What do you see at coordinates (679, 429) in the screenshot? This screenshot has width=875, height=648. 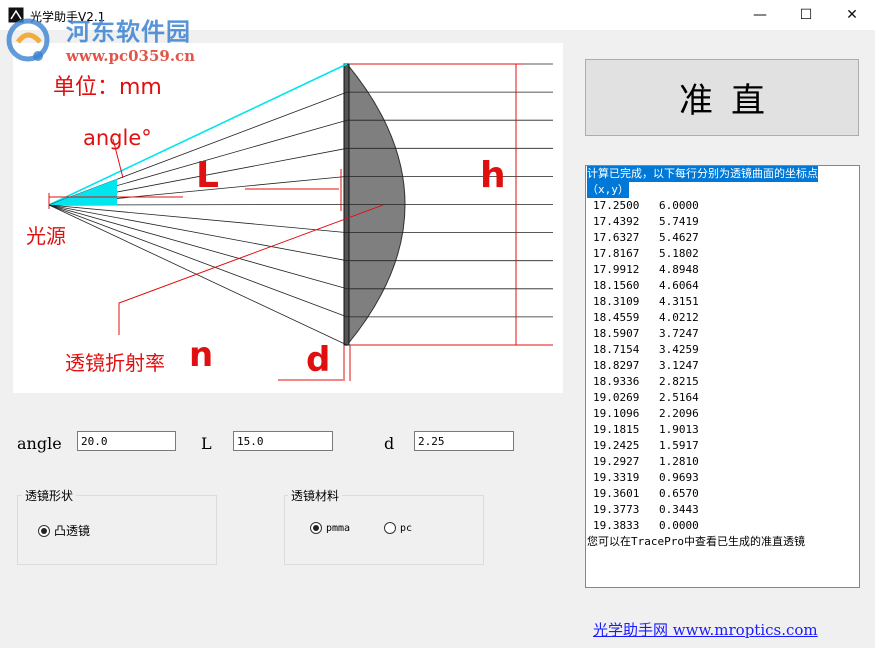 I see `coordinate-y: 1.9013` at bounding box center [679, 429].